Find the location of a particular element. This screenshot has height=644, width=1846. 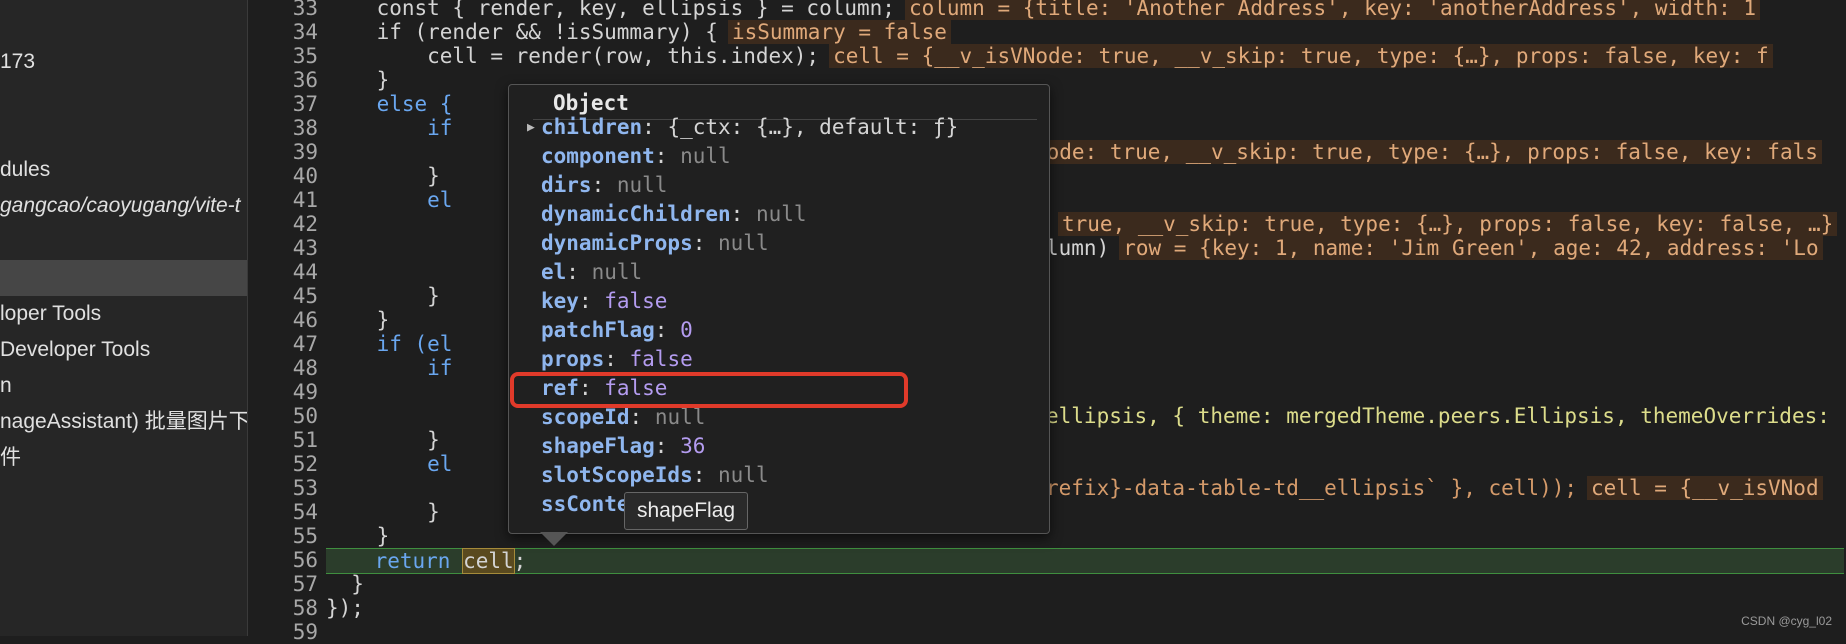

sidebar-item-label: n is located at coordinates (6, 385).